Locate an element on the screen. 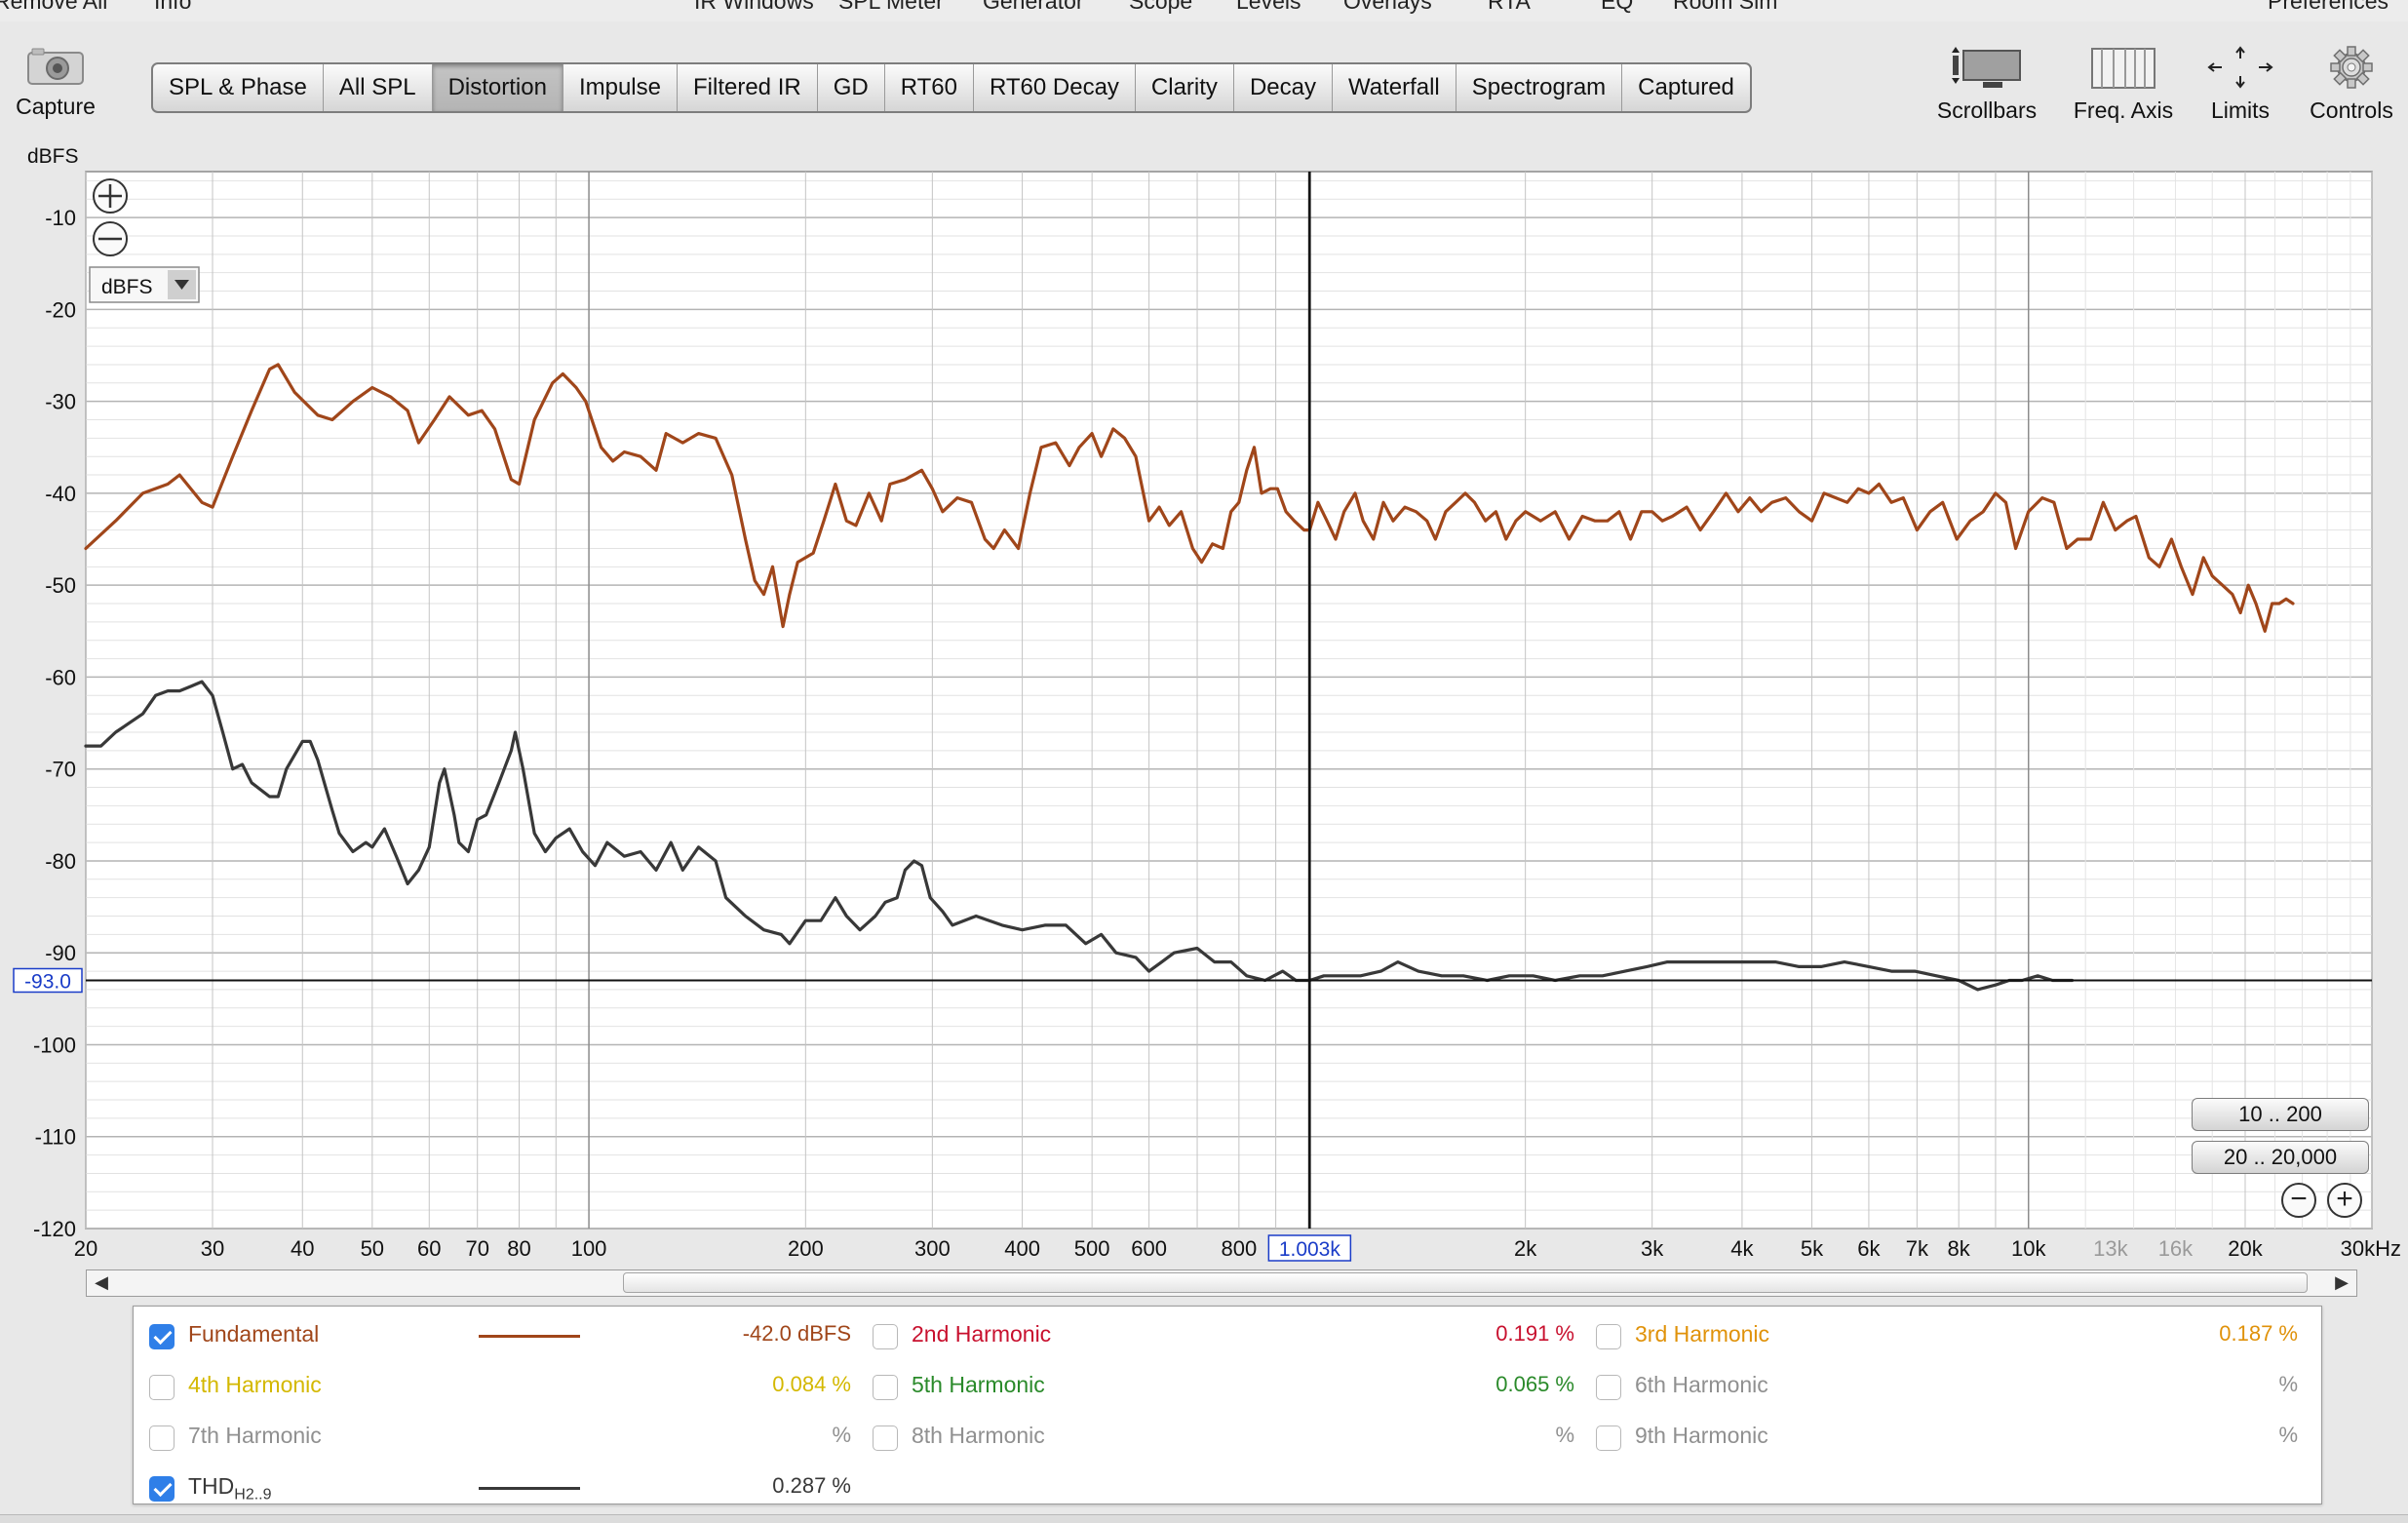  legend-label-text: 8th Harmonic is located at coordinates (978, 1435).